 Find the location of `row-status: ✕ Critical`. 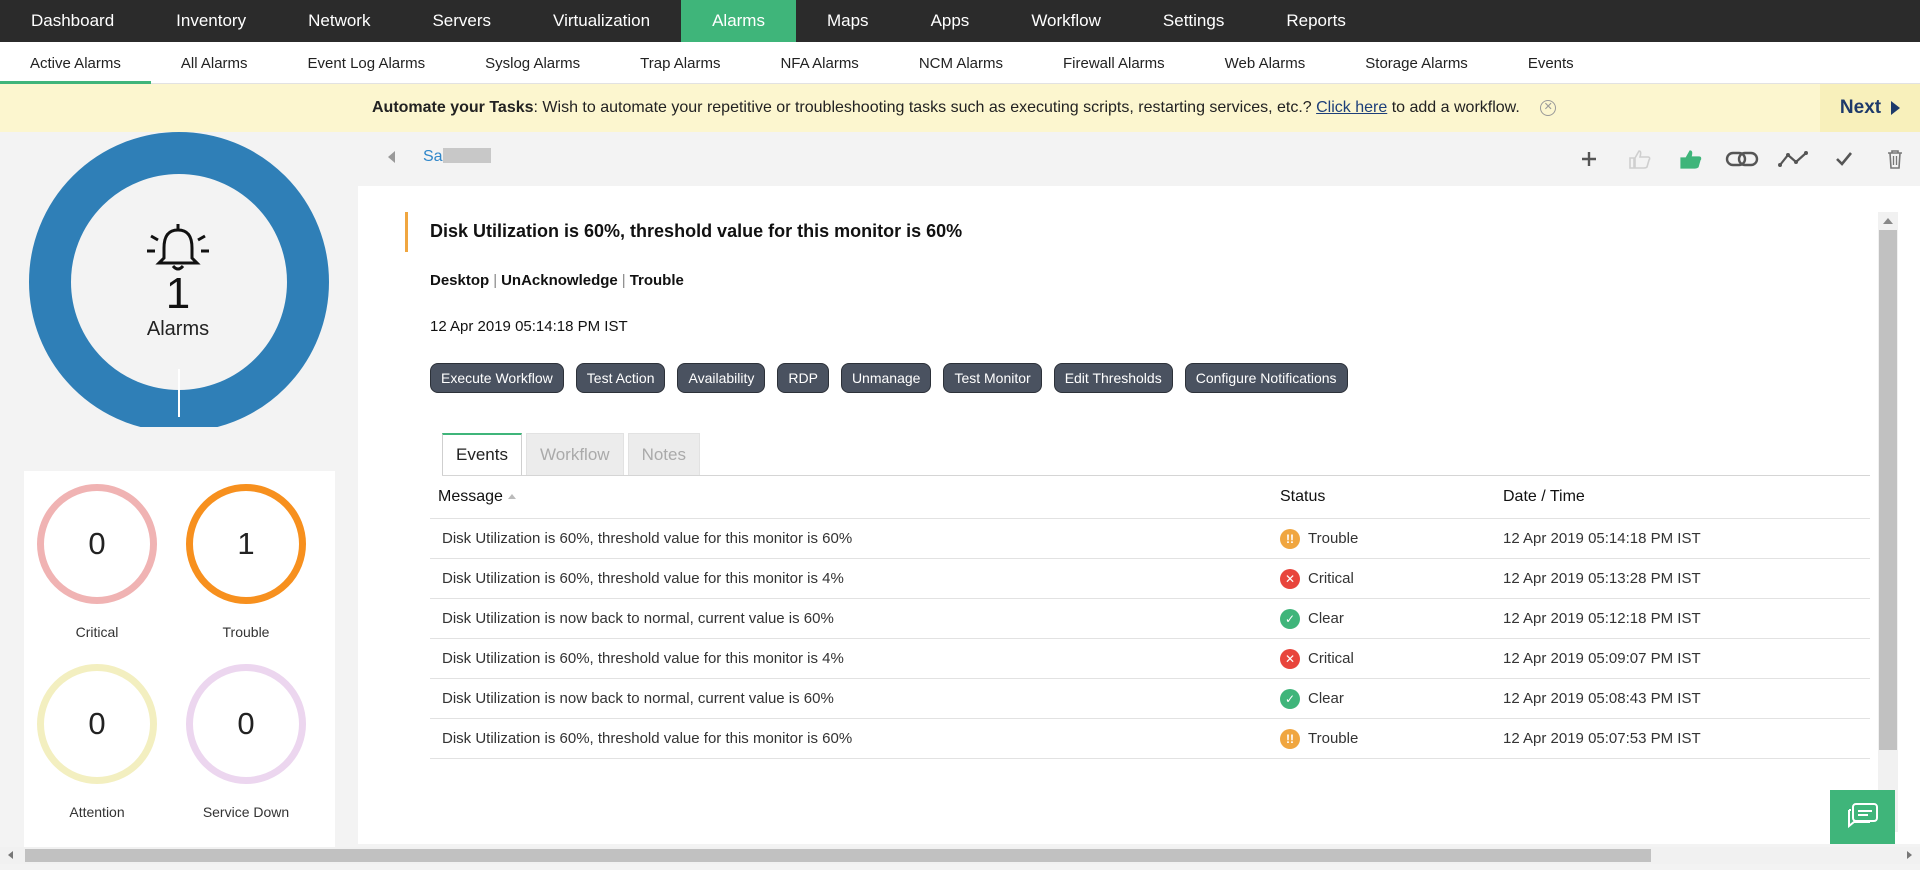

row-status: ✕ Critical is located at coordinates (1379, 578).